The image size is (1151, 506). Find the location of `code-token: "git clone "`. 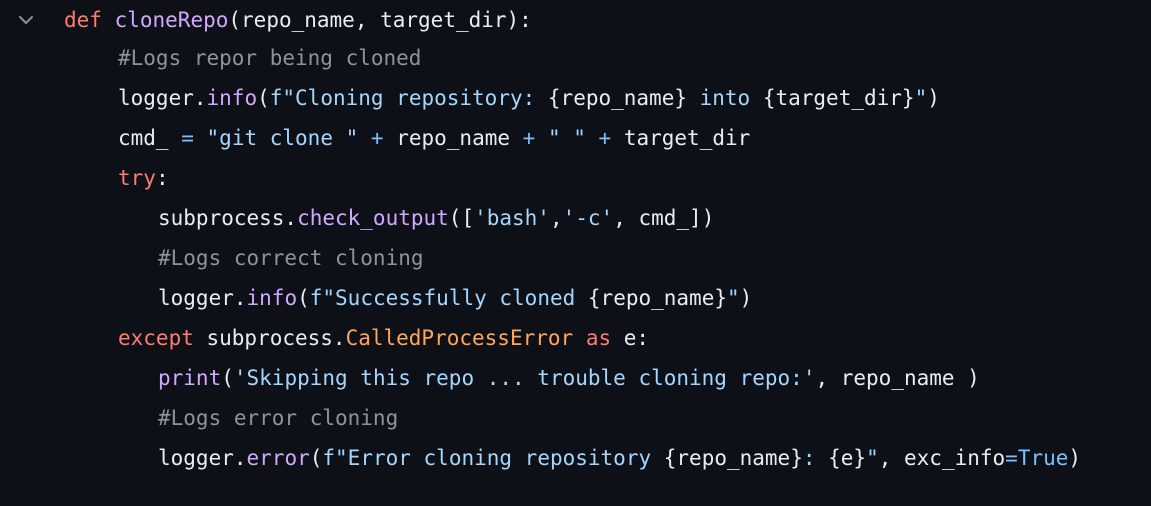

code-token: "git clone " is located at coordinates (282, 138).